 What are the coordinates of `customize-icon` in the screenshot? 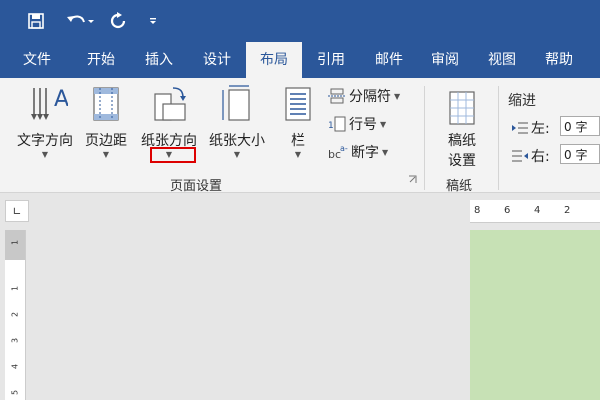 It's located at (153, 21).